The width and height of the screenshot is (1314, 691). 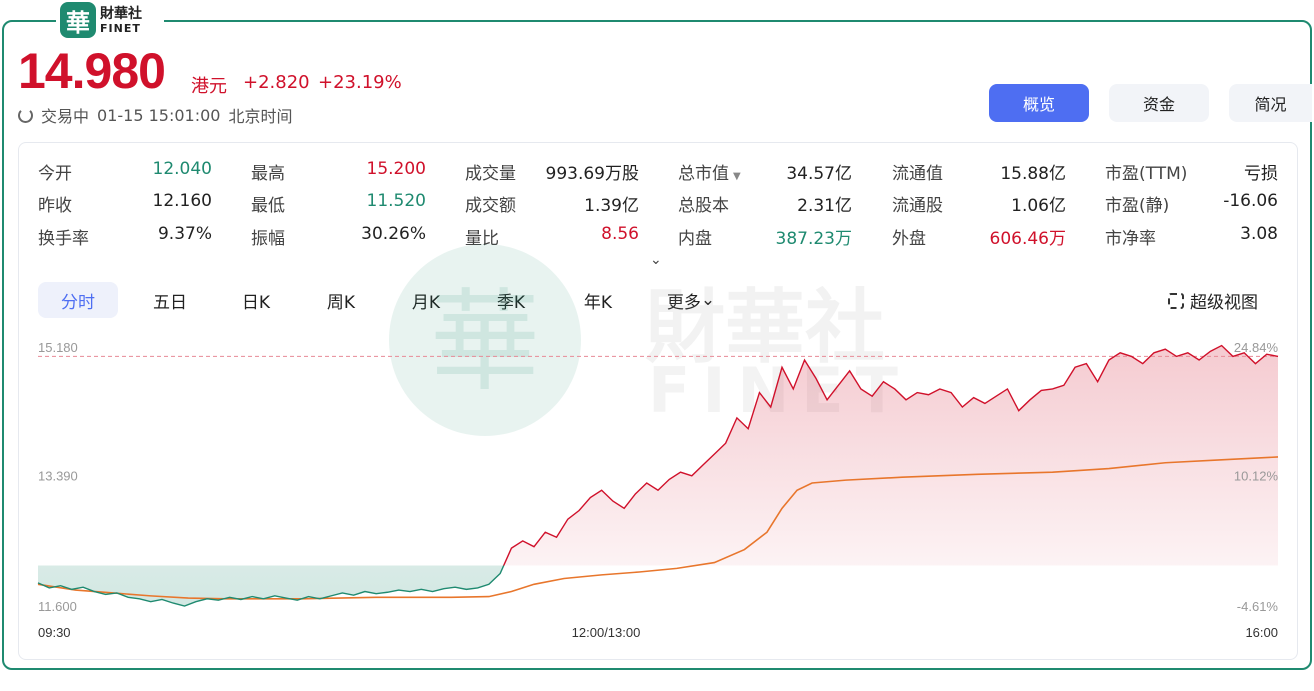 What do you see at coordinates (57, 606) in the screenshot?
I see `y-tick-label: 11.600` at bounding box center [57, 606].